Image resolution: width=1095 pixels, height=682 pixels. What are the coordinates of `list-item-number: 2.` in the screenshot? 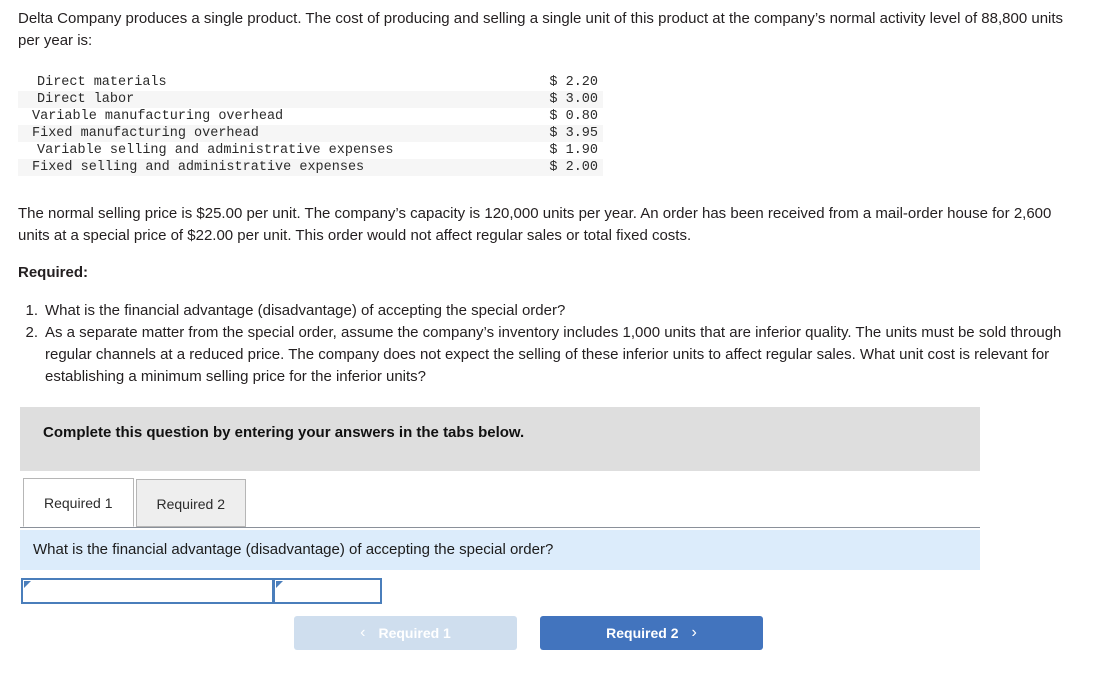 It's located at (31, 332).